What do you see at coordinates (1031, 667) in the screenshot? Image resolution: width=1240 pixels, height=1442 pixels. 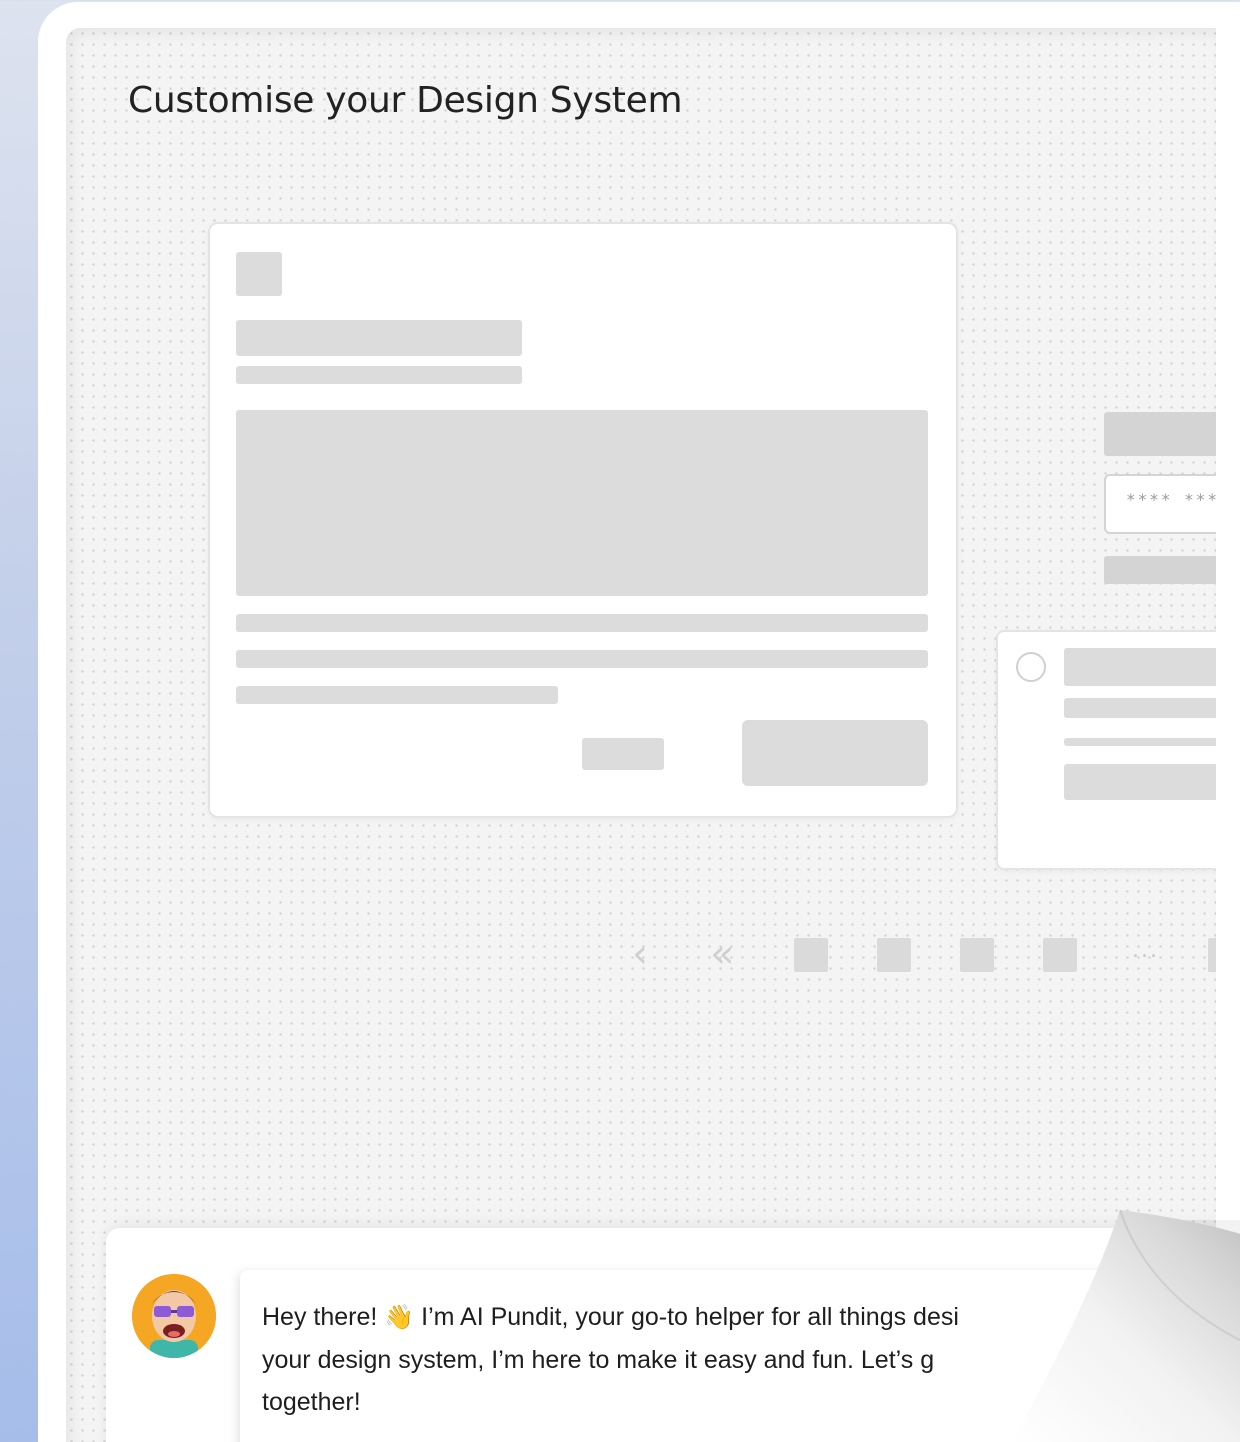 I see `radio-button` at bounding box center [1031, 667].